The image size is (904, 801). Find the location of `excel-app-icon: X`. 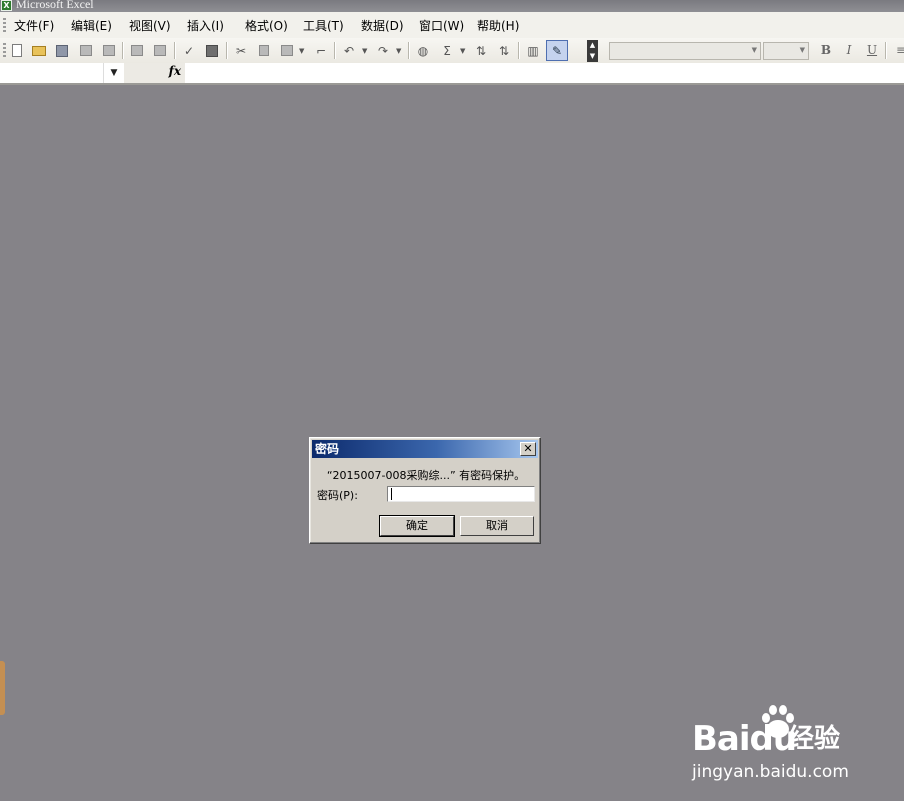

excel-app-icon: X is located at coordinates (6, 5).